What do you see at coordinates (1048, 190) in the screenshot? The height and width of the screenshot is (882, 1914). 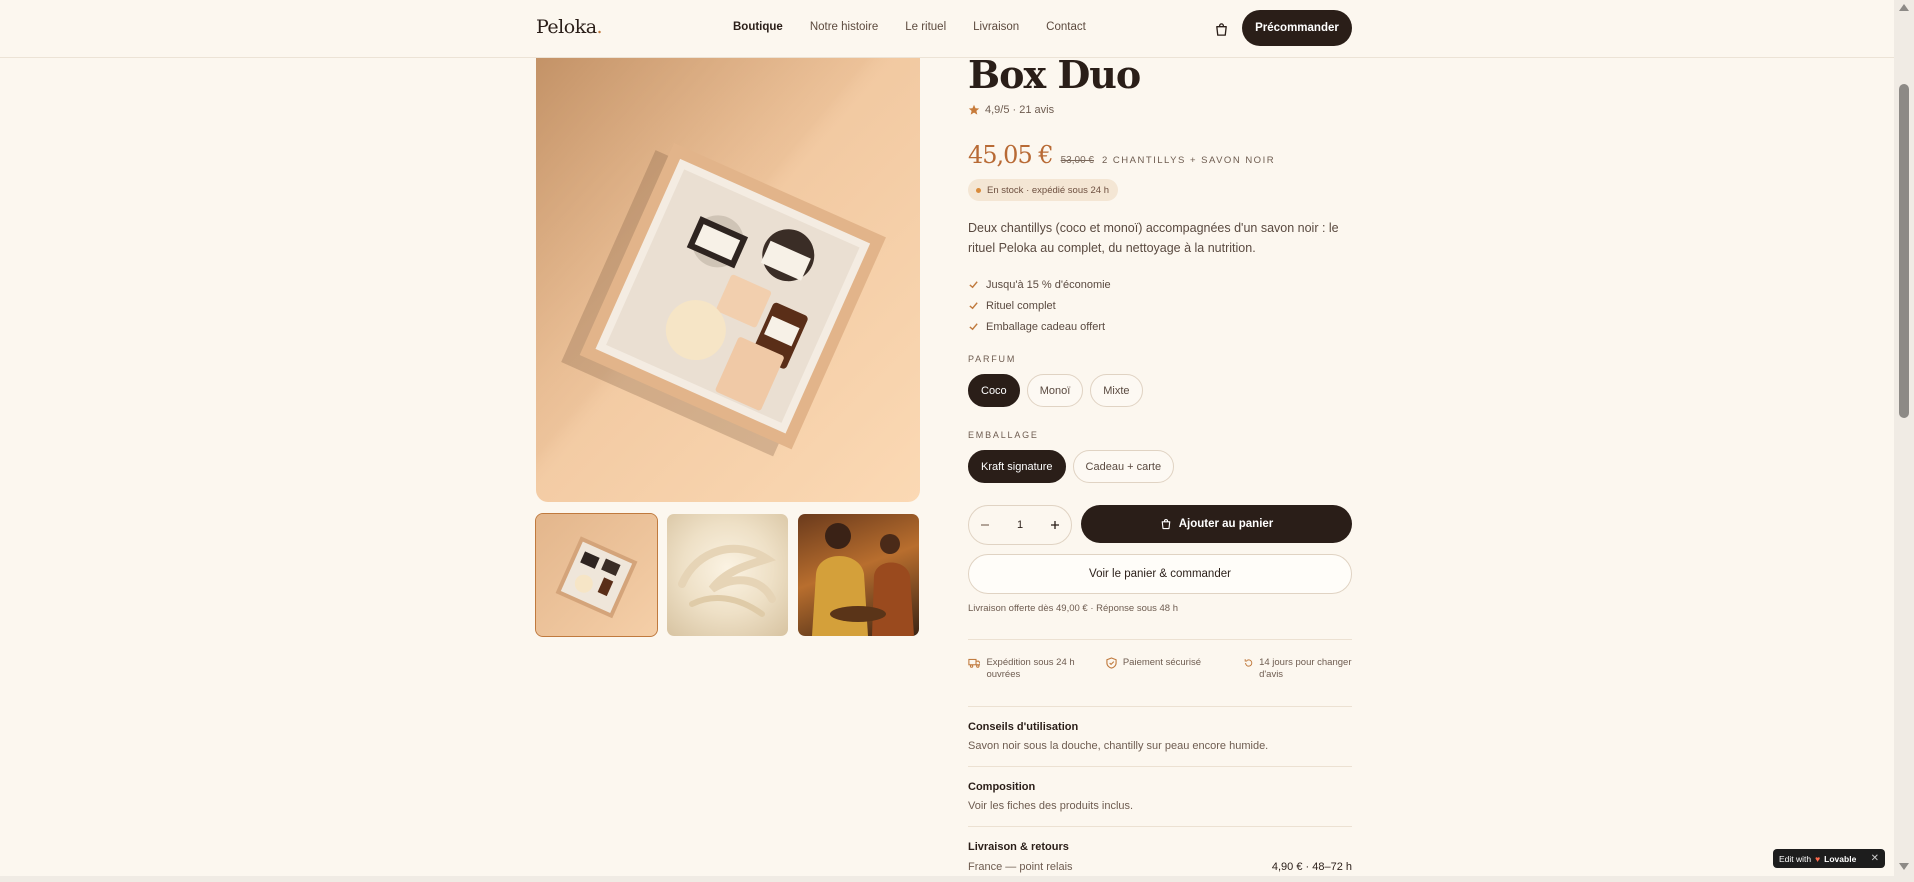 I see `stock-text: En stock · expédié sous 24 h` at bounding box center [1048, 190].